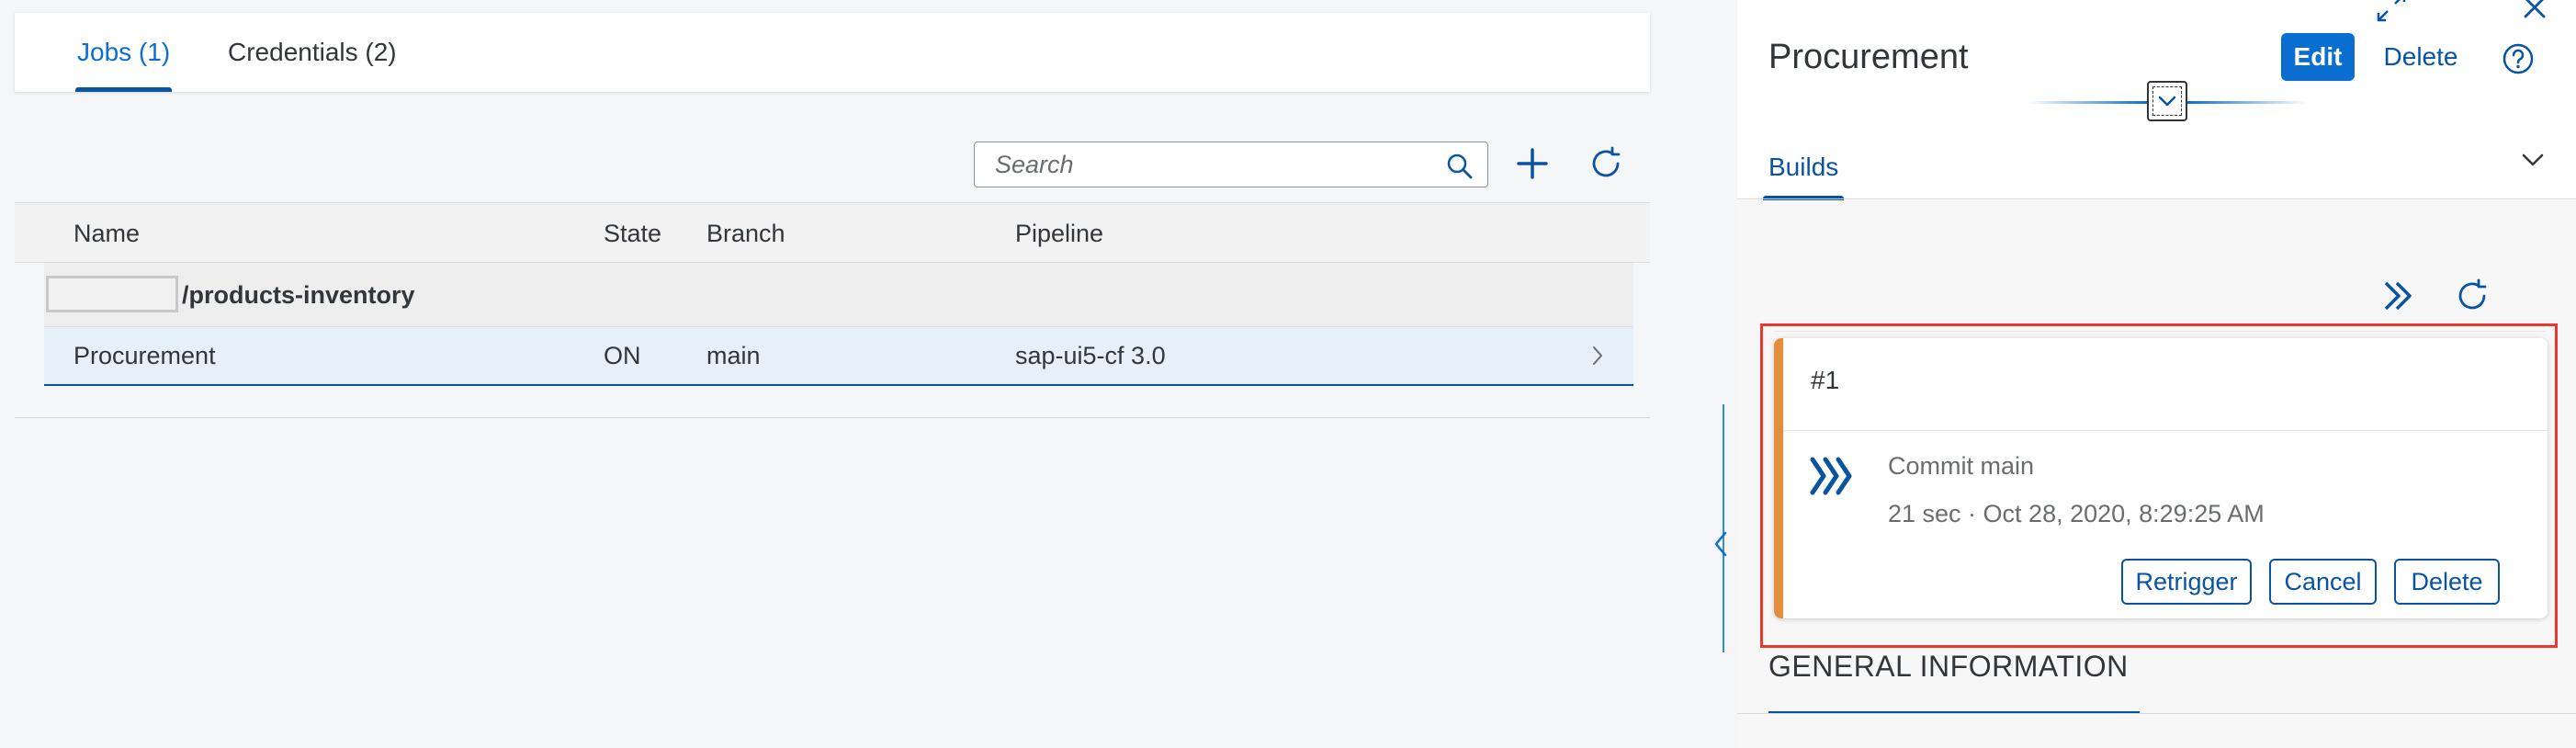 Image resolution: width=2576 pixels, height=748 pixels. I want to click on close-icon, so click(2534, 12).